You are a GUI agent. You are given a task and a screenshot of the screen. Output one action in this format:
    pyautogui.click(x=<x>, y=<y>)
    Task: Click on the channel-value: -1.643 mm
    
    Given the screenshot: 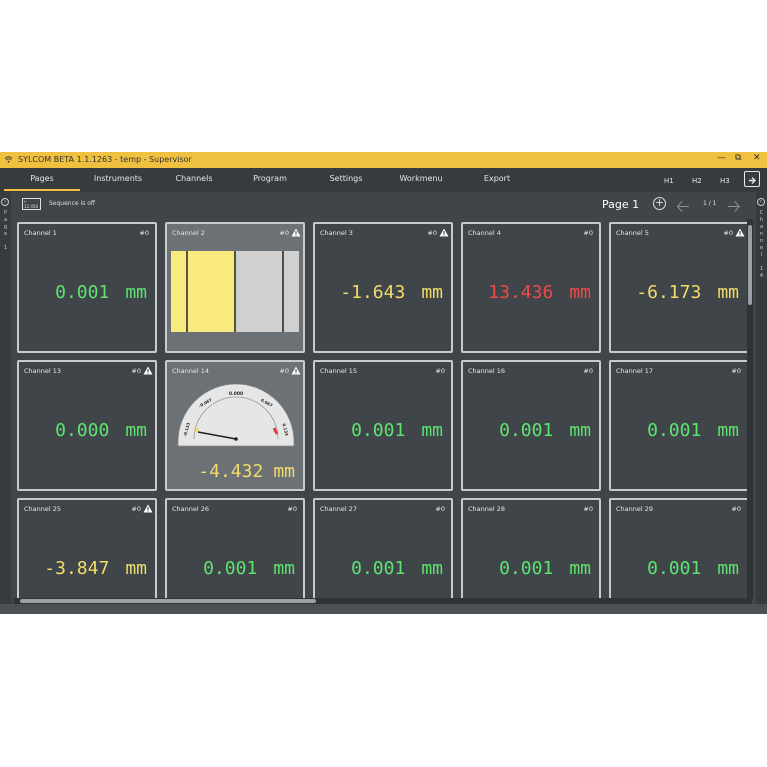 What is the action you would take?
    pyautogui.click(x=391, y=292)
    